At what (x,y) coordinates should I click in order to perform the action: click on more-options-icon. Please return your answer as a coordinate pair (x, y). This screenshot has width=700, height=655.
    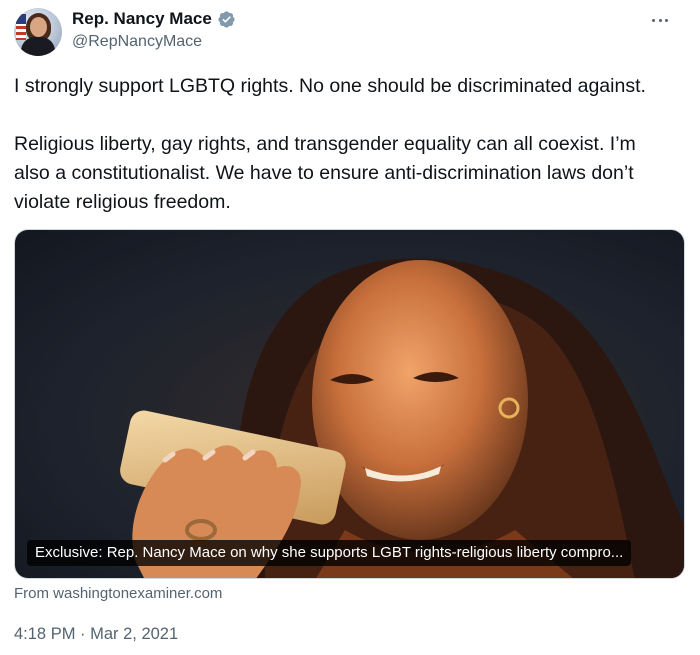
    Looking at the image, I should click on (660, 20).